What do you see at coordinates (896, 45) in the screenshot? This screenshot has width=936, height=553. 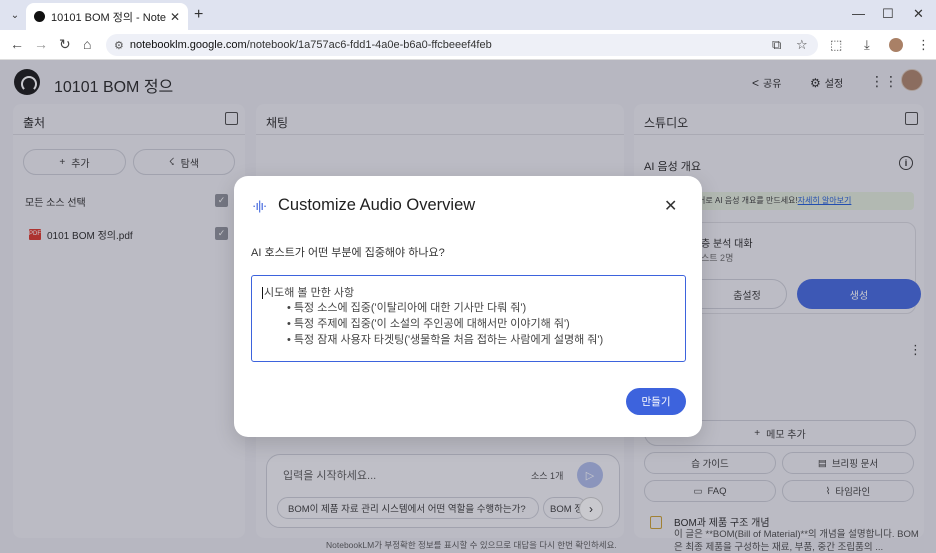 I see `profile-avatar` at bounding box center [896, 45].